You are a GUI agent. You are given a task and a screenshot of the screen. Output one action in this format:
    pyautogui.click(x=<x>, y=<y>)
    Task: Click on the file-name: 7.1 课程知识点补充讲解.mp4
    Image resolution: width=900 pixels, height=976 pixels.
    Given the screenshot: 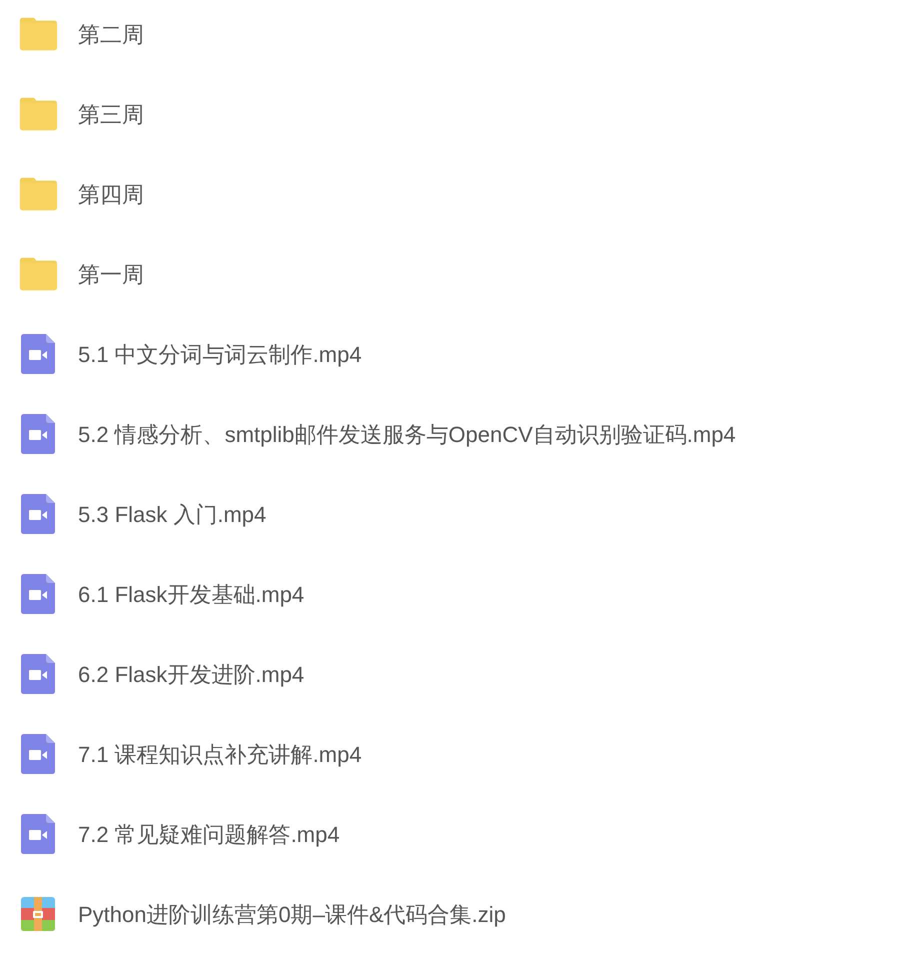 What is the action you would take?
    pyautogui.click(x=220, y=754)
    